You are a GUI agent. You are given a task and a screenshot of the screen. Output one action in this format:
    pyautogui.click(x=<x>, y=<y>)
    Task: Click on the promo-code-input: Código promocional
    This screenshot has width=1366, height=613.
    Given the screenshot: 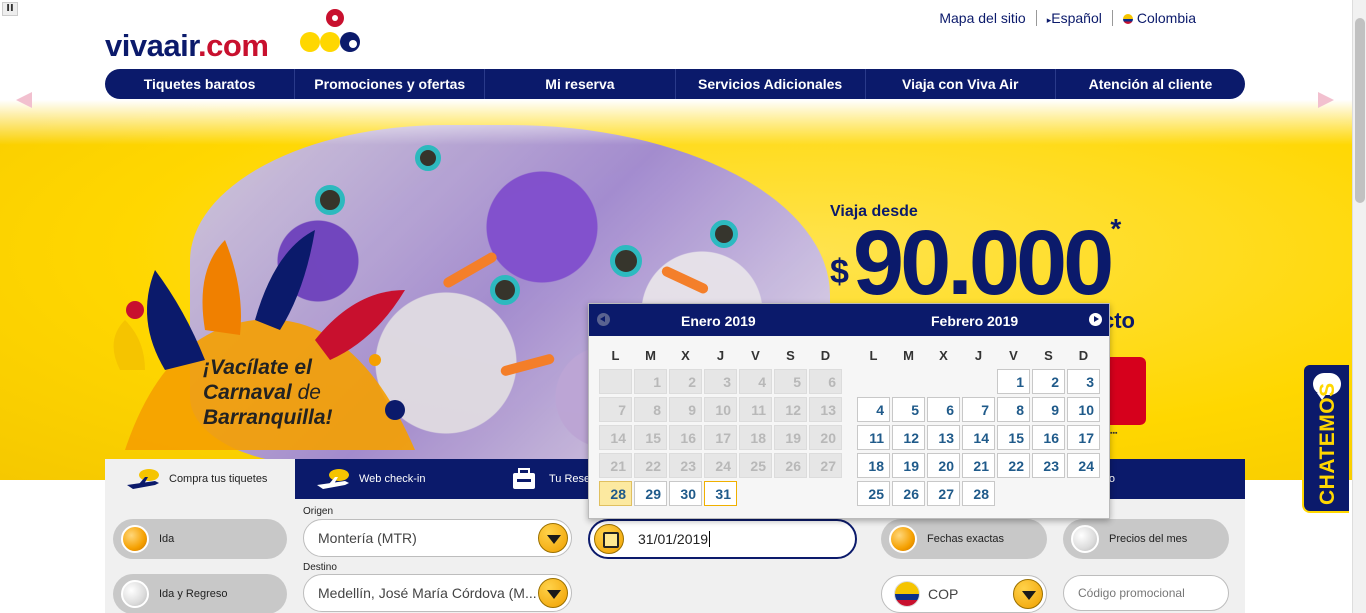 What is the action you would take?
    pyautogui.click(x=1146, y=593)
    